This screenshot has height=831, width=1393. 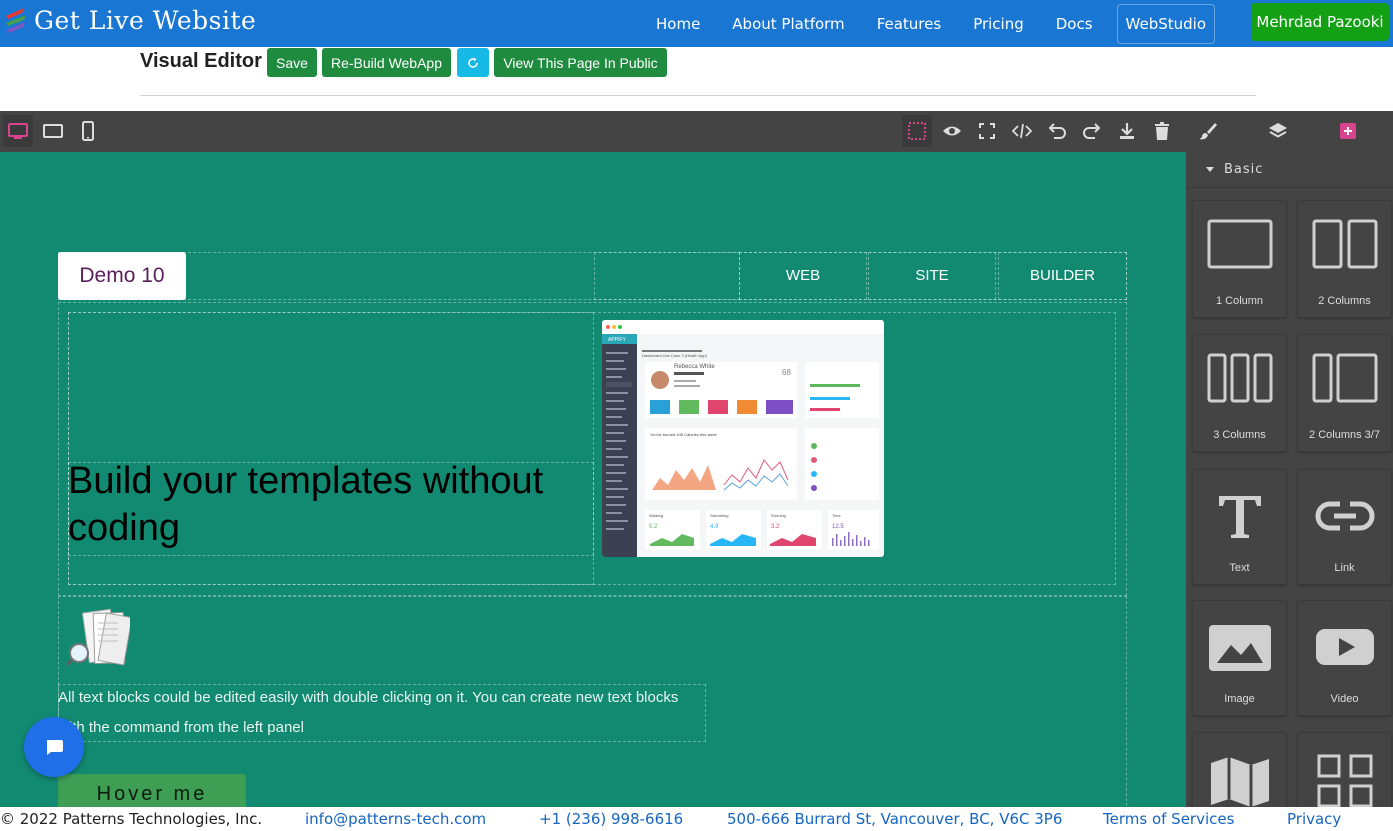 I want to click on mockup-app-name: APPIFY, so click(x=617, y=340).